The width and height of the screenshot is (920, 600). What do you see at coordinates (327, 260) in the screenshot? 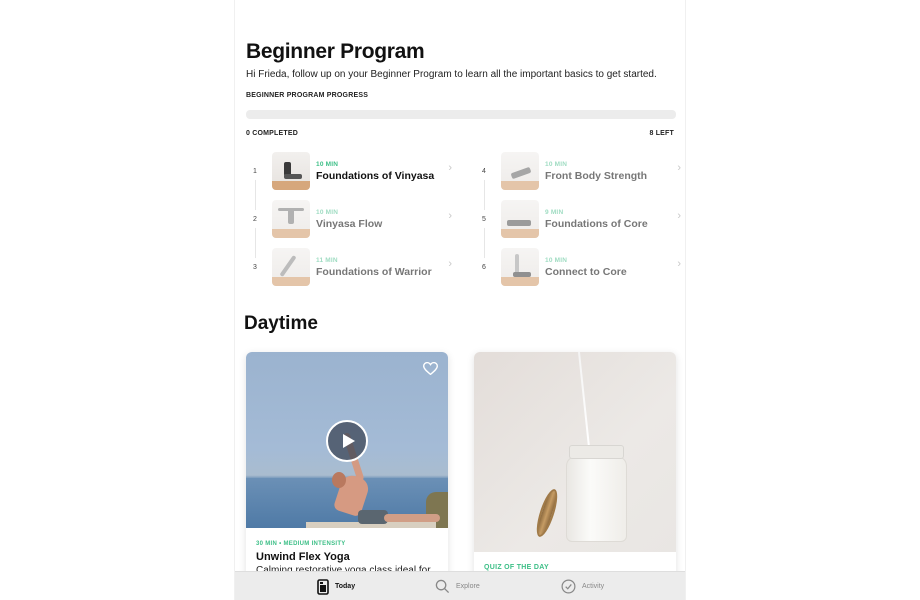
I see `lesson-duration: 11 MIN` at bounding box center [327, 260].